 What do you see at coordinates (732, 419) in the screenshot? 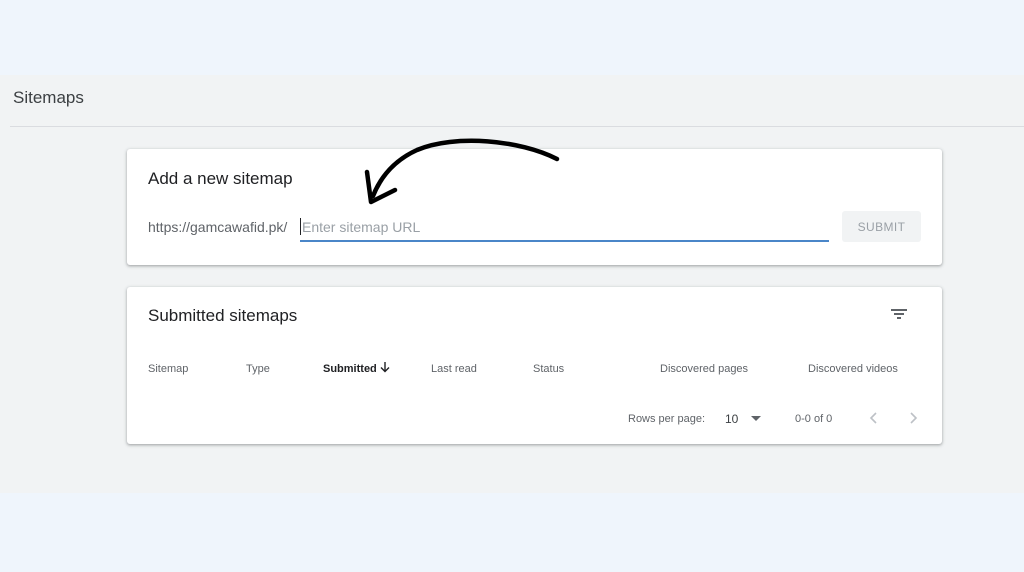
I see `rows-per-page-value: 10` at bounding box center [732, 419].